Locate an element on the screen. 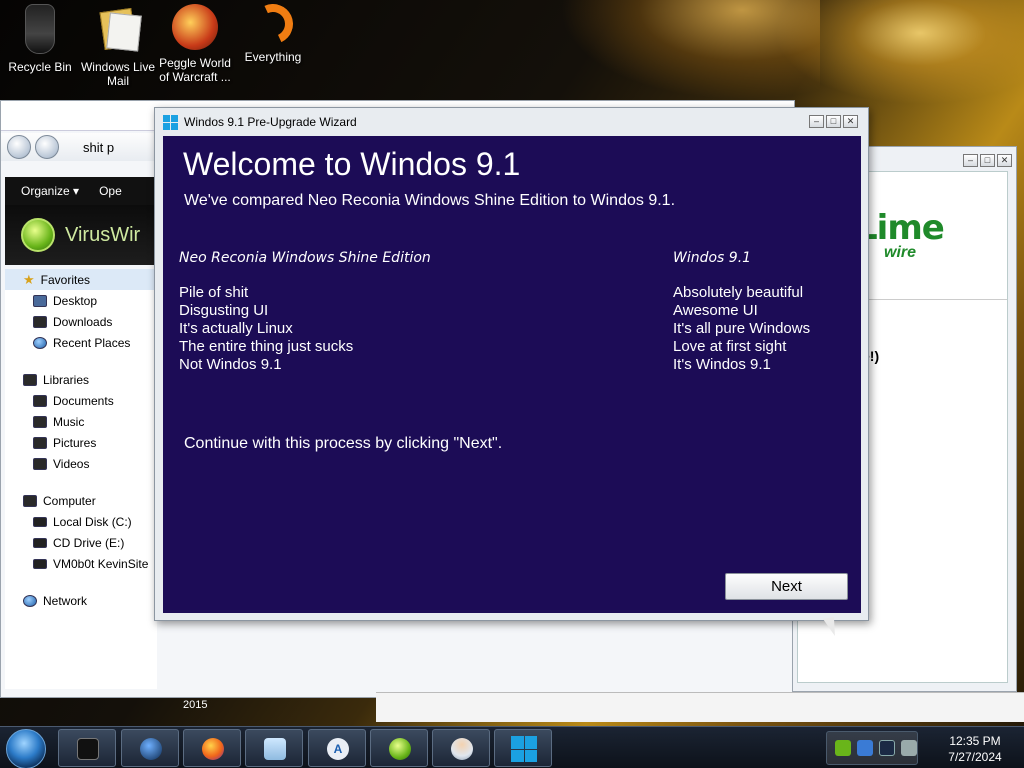 This screenshot has height=768, width=1024. left-column-item: Not Windos 9.1 is located at coordinates (230, 364).